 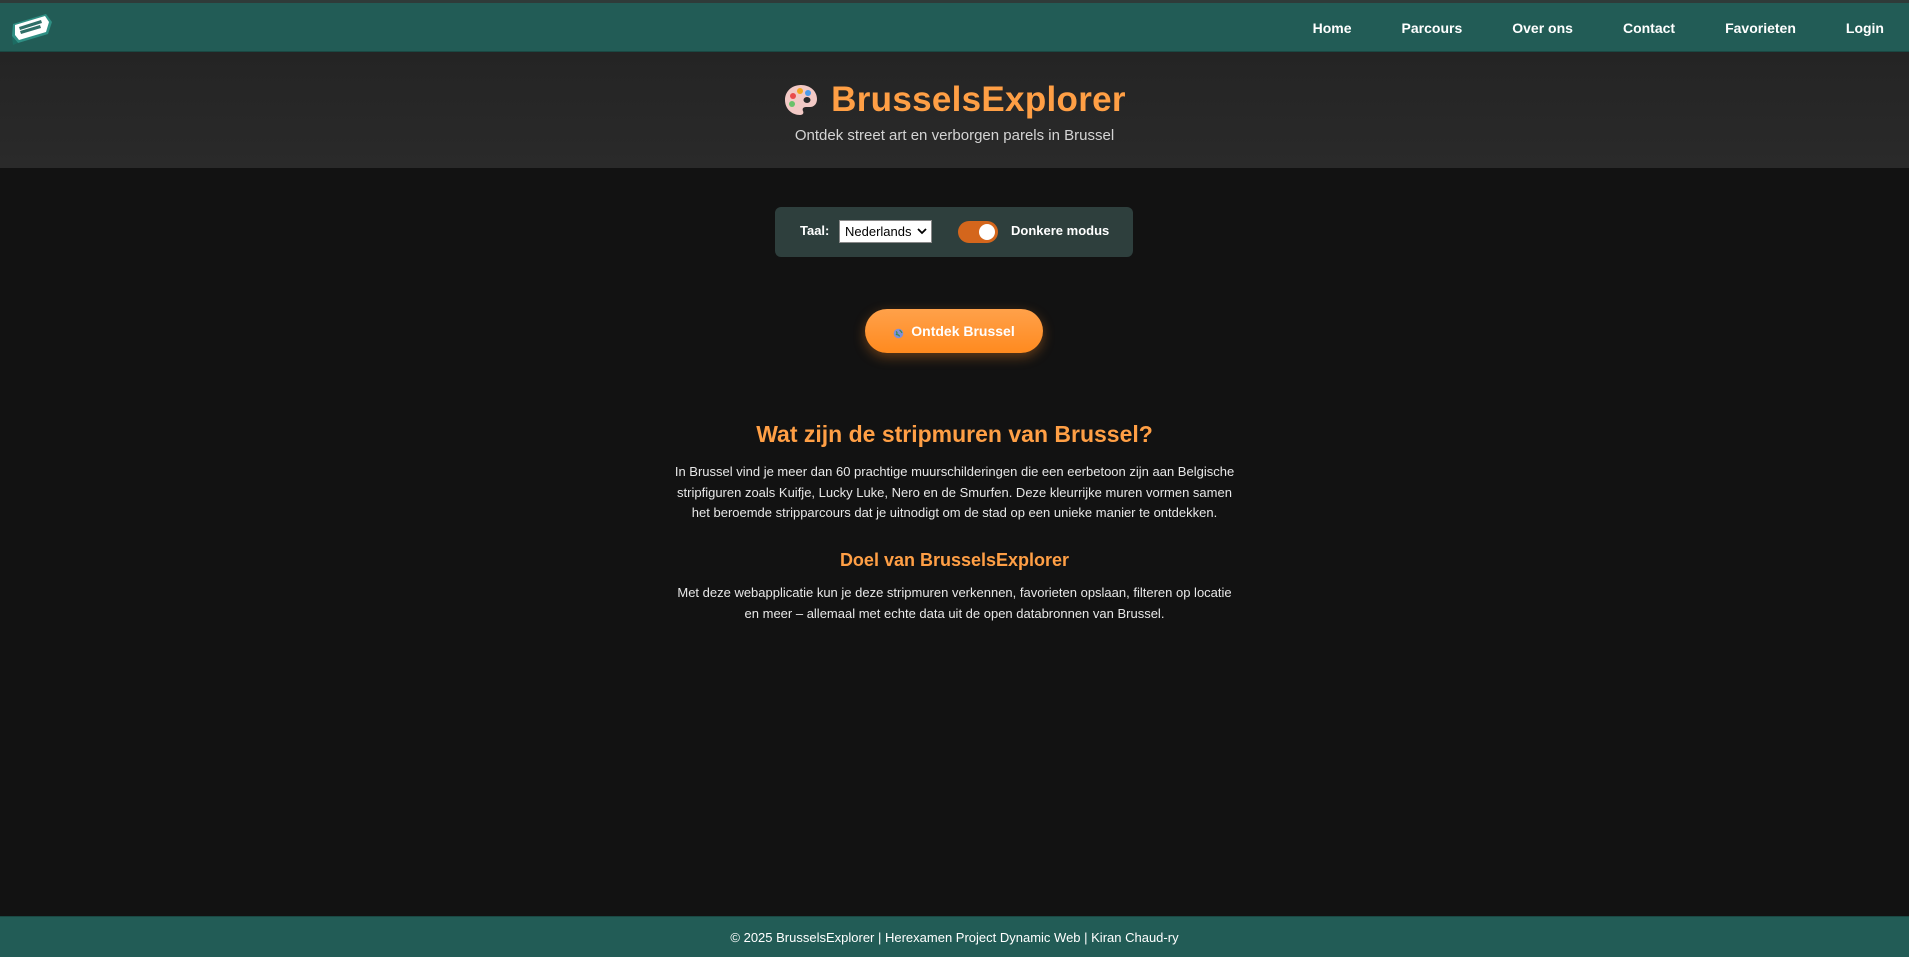 I want to click on logo-icon, so click(x=32, y=28).